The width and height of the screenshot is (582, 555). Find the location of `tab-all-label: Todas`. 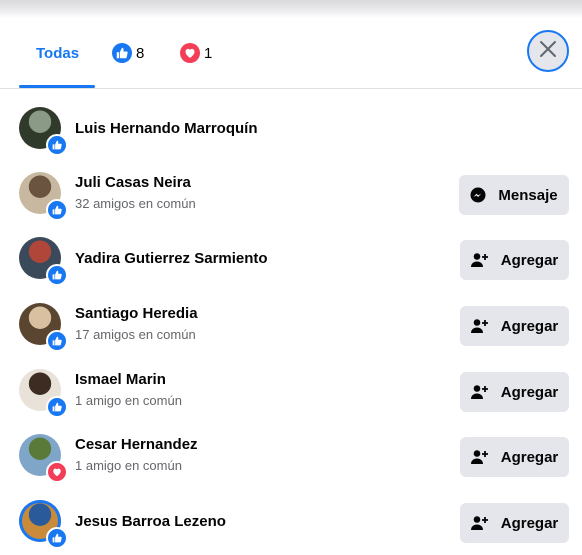

tab-all-label: Todas is located at coordinates (58, 53).